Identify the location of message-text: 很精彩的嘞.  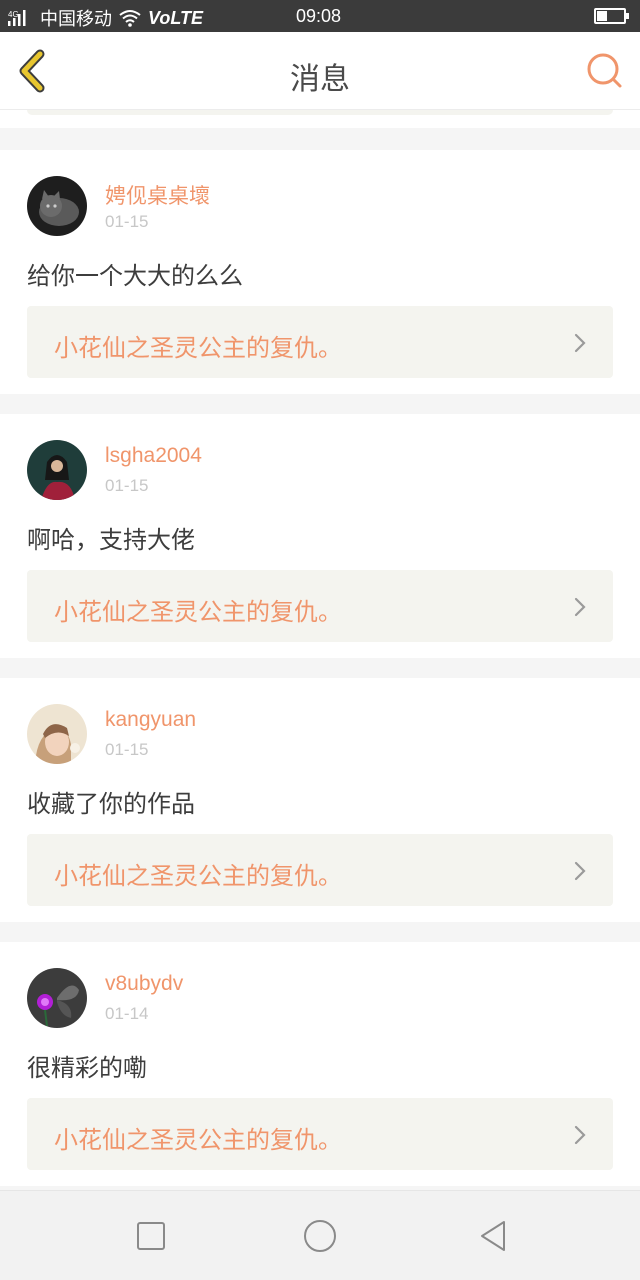
(87, 1068).